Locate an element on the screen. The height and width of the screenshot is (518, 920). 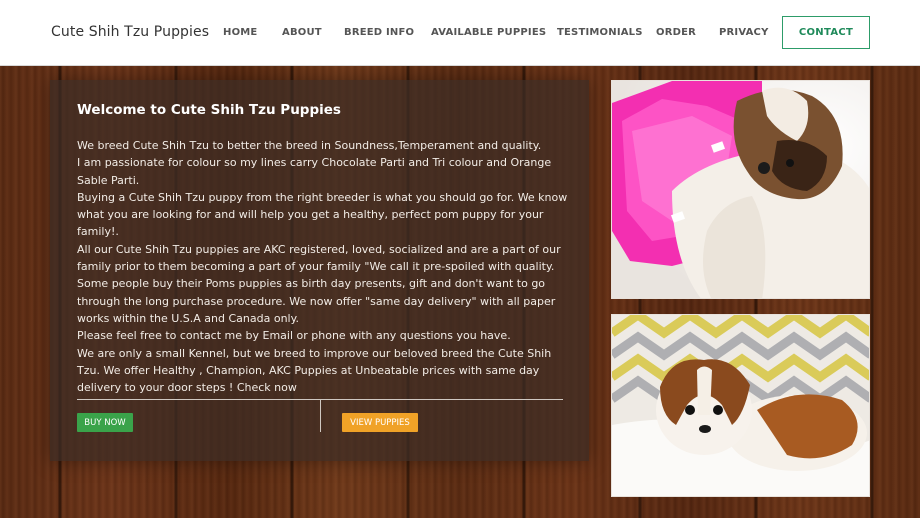
site-logo-text: Cute Shih Tzu Puppies is located at coordinates (130, 32).